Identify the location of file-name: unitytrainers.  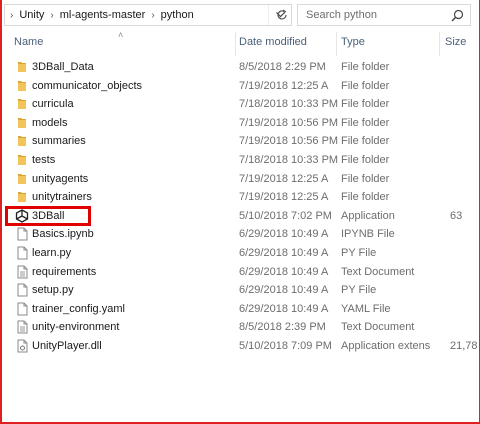
(62, 197).